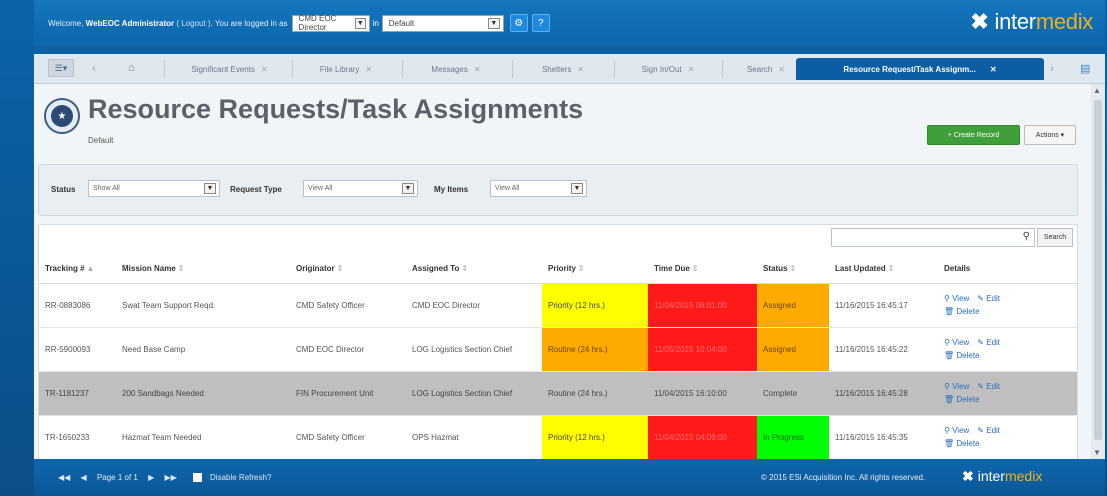 This screenshot has height=496, width=1107. I want to click on scrollbar-thumb, so click(1098, 270).